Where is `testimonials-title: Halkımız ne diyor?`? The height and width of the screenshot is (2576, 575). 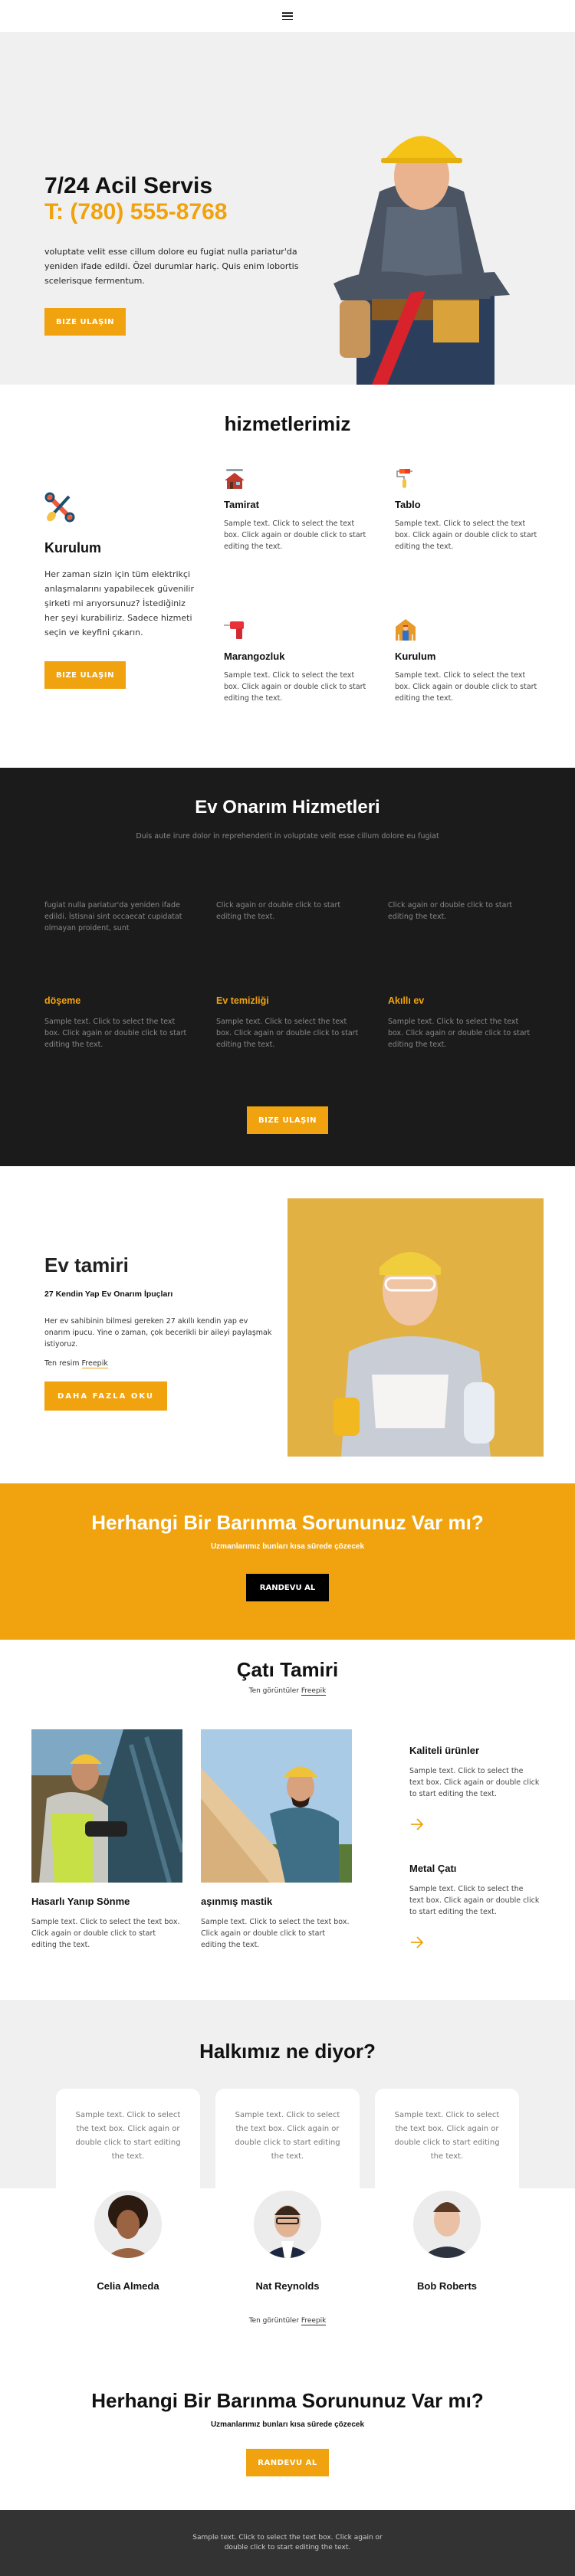
testimonials-title: Halkımız ne diyor? is located at coordinates (287, 2051).